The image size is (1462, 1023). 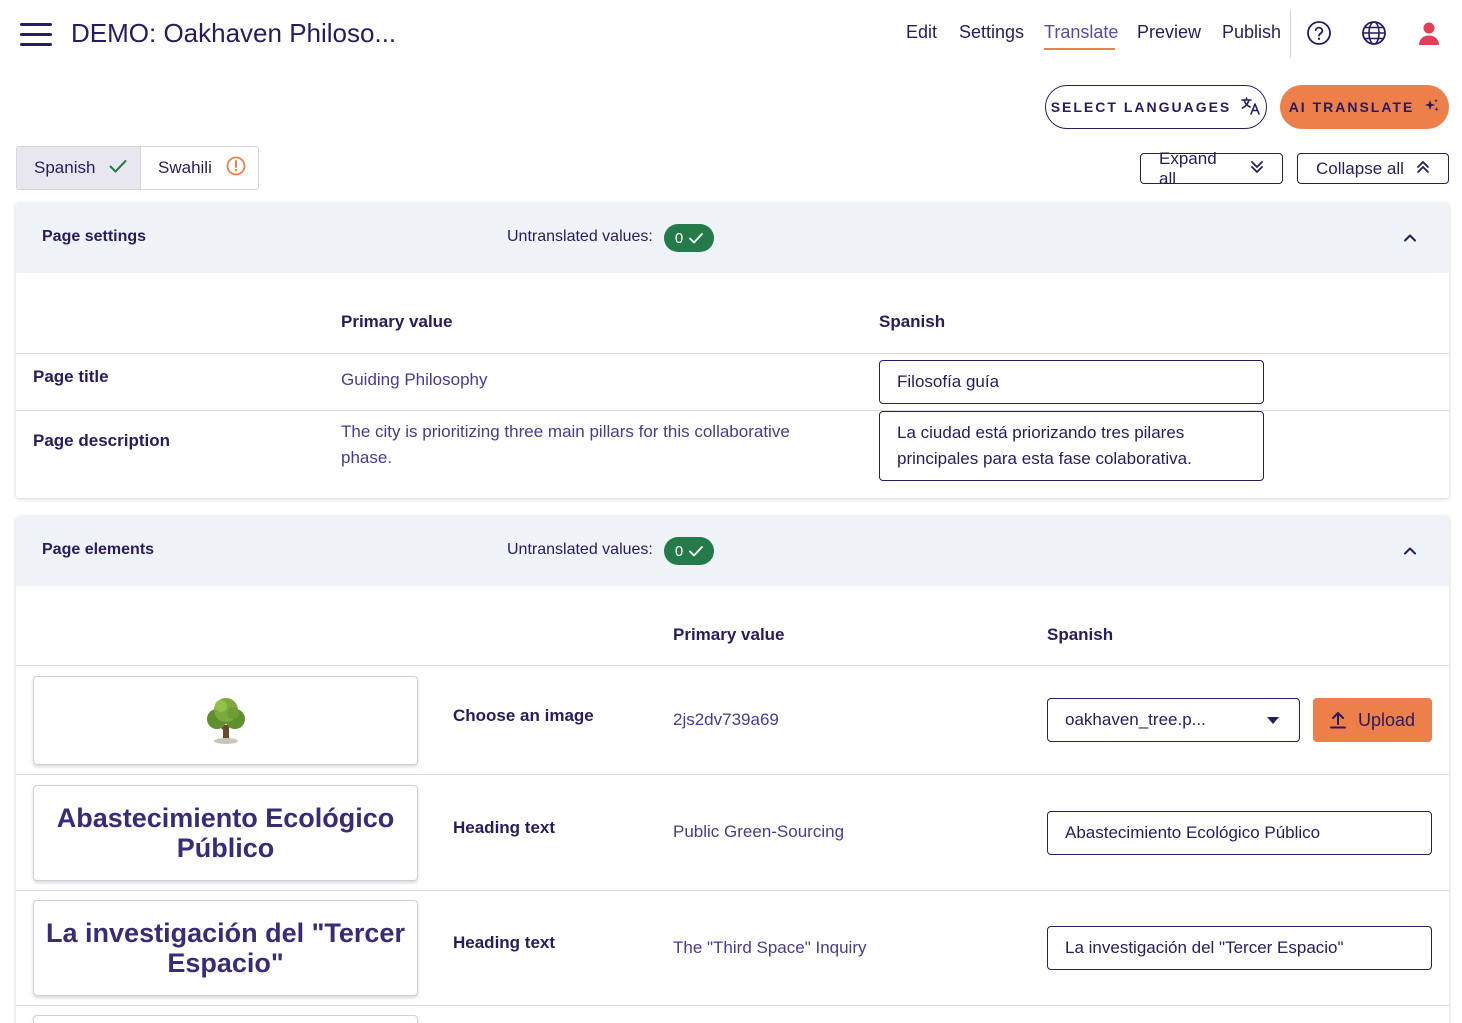 What do you see at coordinates (1141, 107) in the screenshot?
I see `select-languages-label: SELECT LANGUAGES` at bounding box center [1141, 107].